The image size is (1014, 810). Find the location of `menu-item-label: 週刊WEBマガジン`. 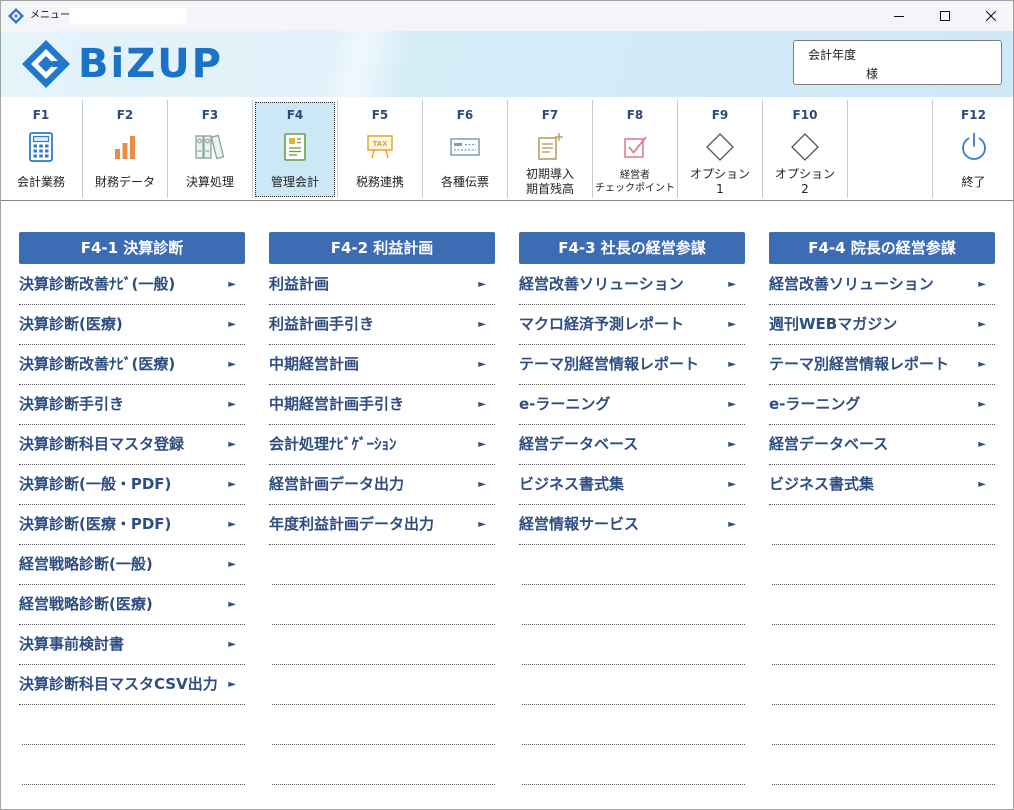

menu-item-label: 週刊WEBマガジン is located at coordinates (833, 324).